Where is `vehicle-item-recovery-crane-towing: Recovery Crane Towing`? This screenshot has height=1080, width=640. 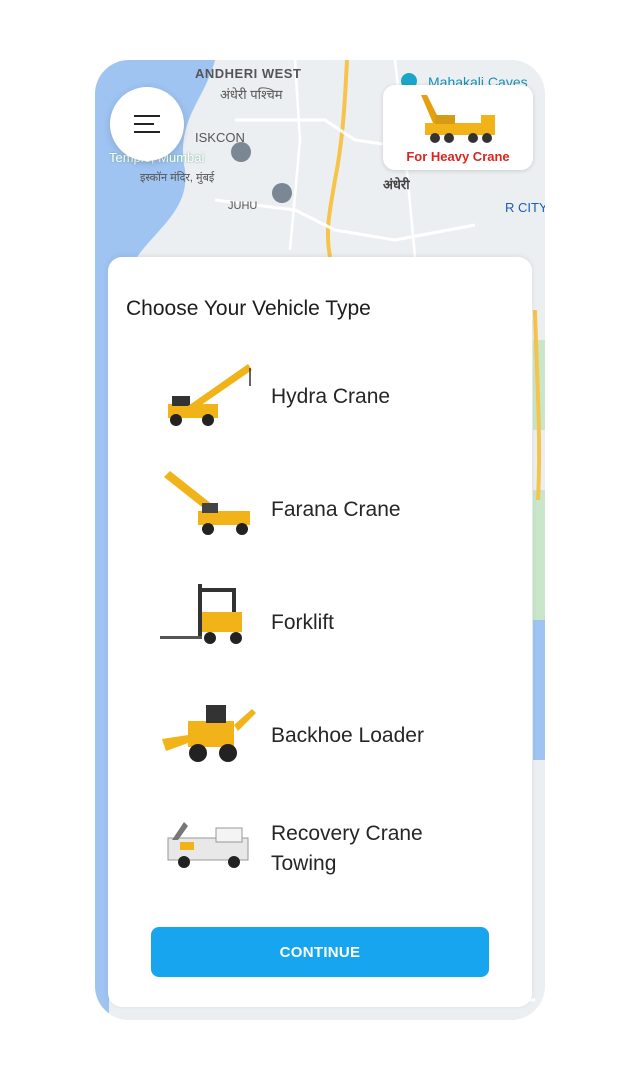
vehicle-item-recovery-crane-towing: Recovery Crane Towing is located at coordinates (328, 849).